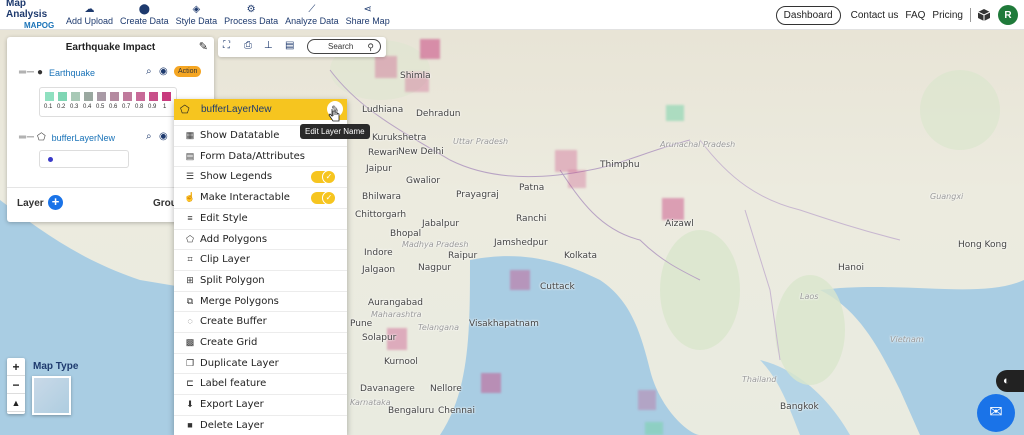  Describe the element at coordinates (481, 141) in the screenshot. I see `place-label: Uttar Pradesh` at that location.